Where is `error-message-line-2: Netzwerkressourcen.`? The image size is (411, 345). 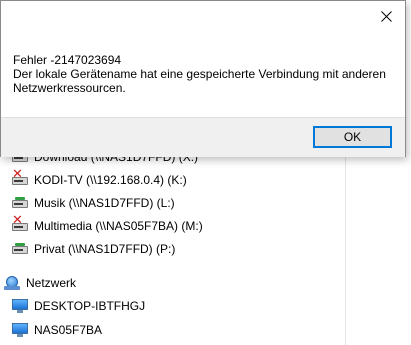 error-message-line-2: Netzwerkressourcen. is located at coordinates (69, 88).